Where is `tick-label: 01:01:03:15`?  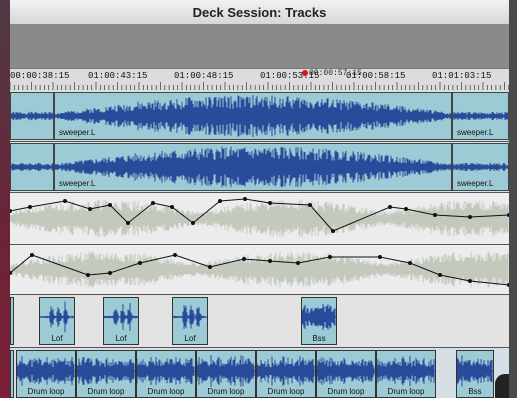
tick-label: 01:01:03:15 is located at coordinates (462, 76).